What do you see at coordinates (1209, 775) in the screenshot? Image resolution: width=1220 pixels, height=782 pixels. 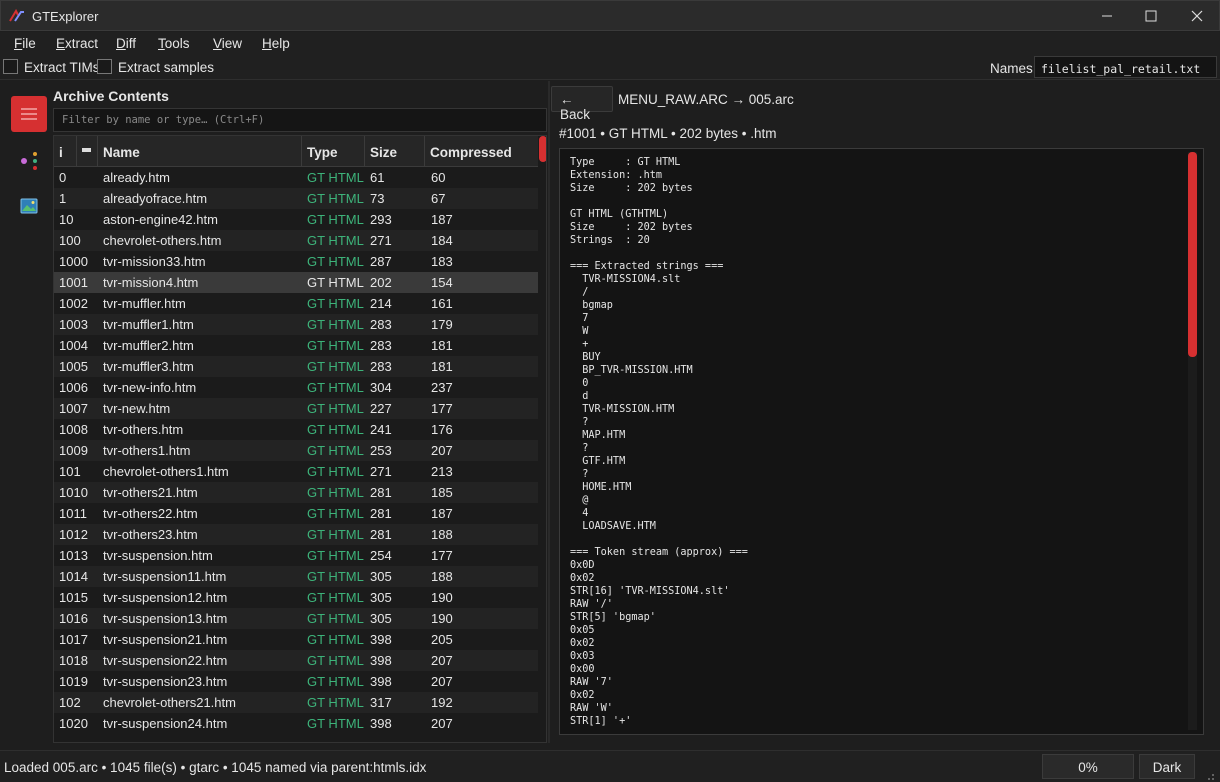 I see `resize-grip-icon` at bounding box center [1209, 775].